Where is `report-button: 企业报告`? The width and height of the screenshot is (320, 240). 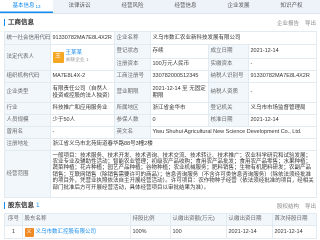
report-button: 企业报告 is located at coordinates (288, 23).